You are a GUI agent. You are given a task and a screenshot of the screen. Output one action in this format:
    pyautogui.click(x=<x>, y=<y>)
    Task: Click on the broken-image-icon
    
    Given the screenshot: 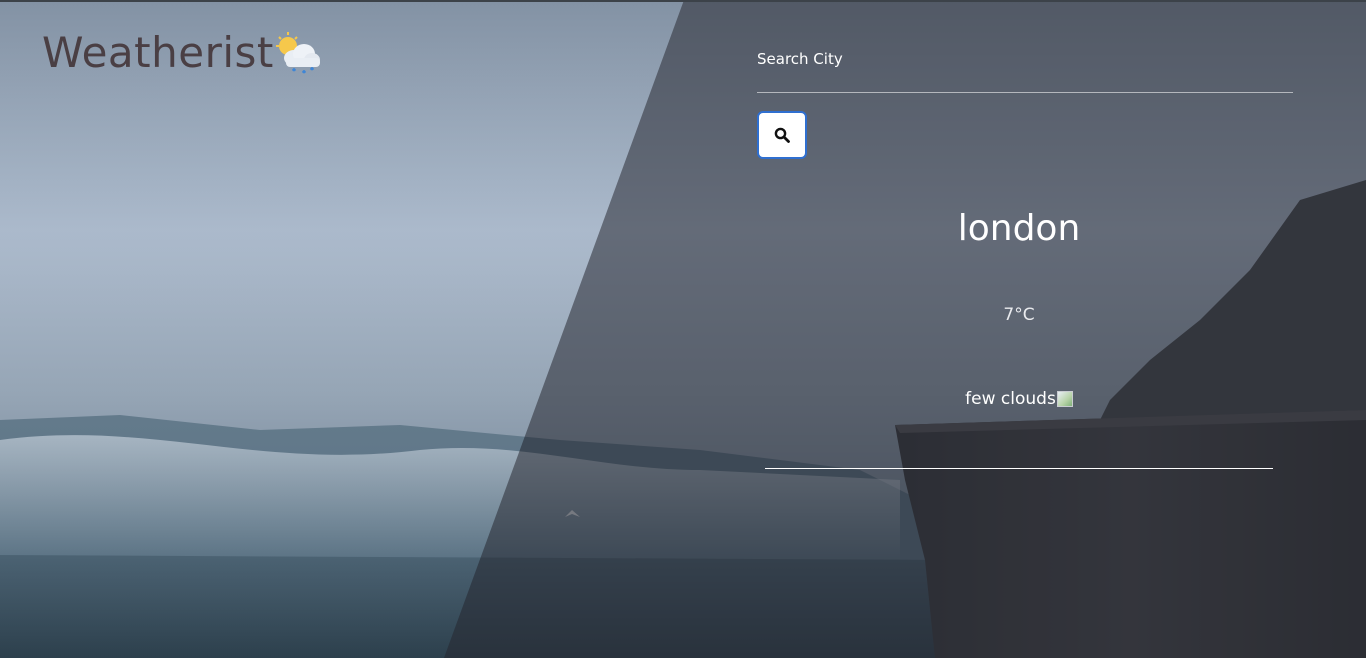 What is the action you would take?
    pyautogui.click(x=1064, y=399)
    